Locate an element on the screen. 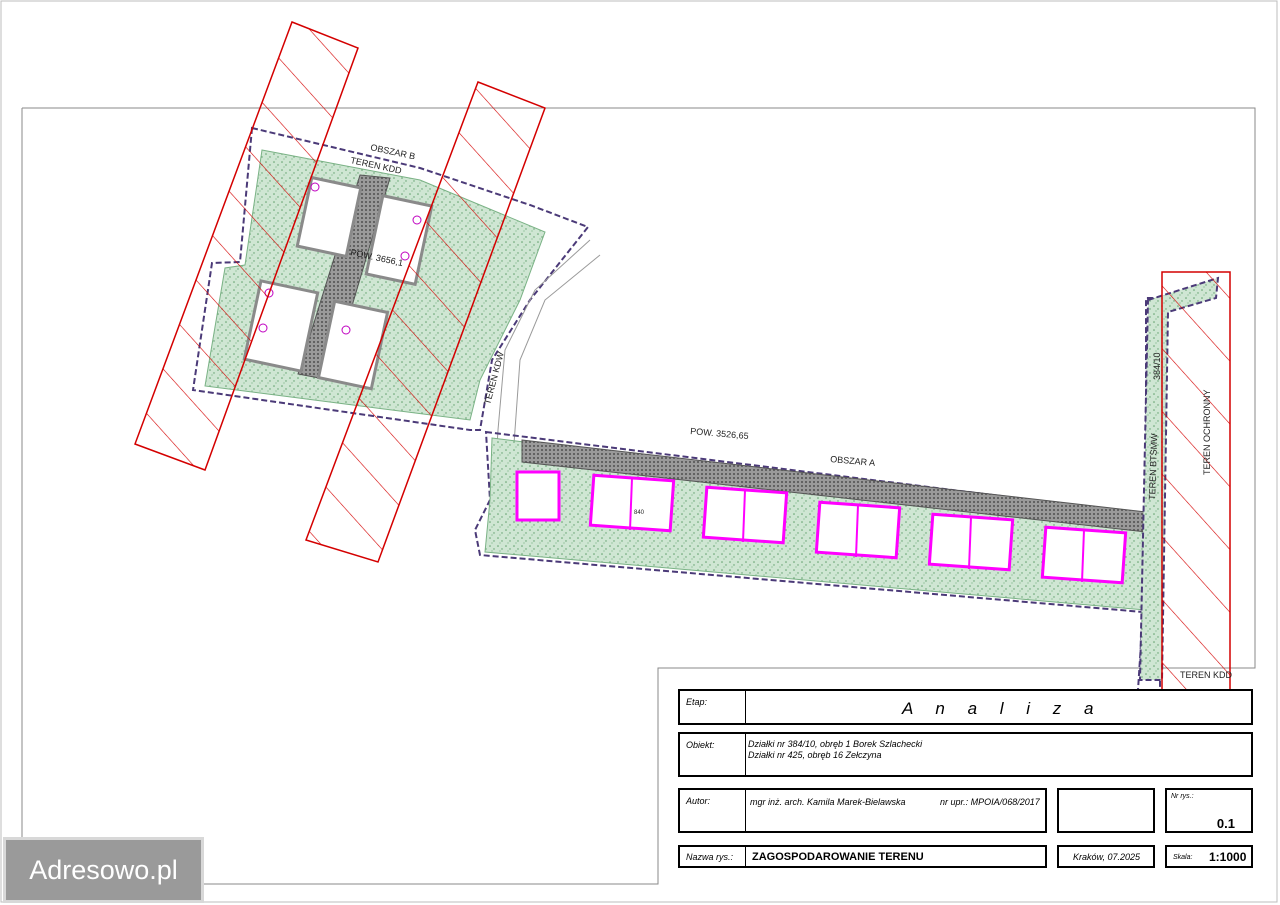 The width and height of the screenshot is (1280, 905). label-parcel-384: 384/10 is located at coordinates (1157, 366).